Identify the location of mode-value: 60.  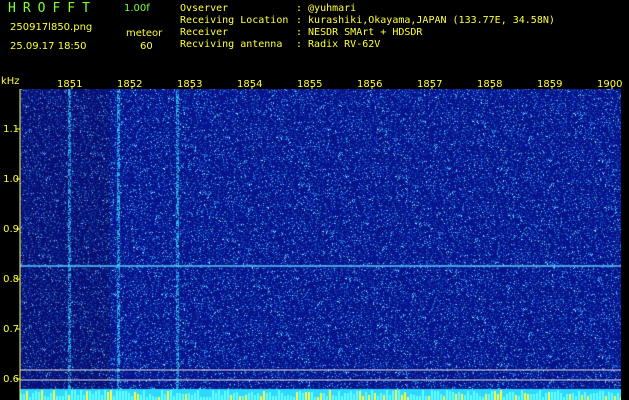
(146, 46).